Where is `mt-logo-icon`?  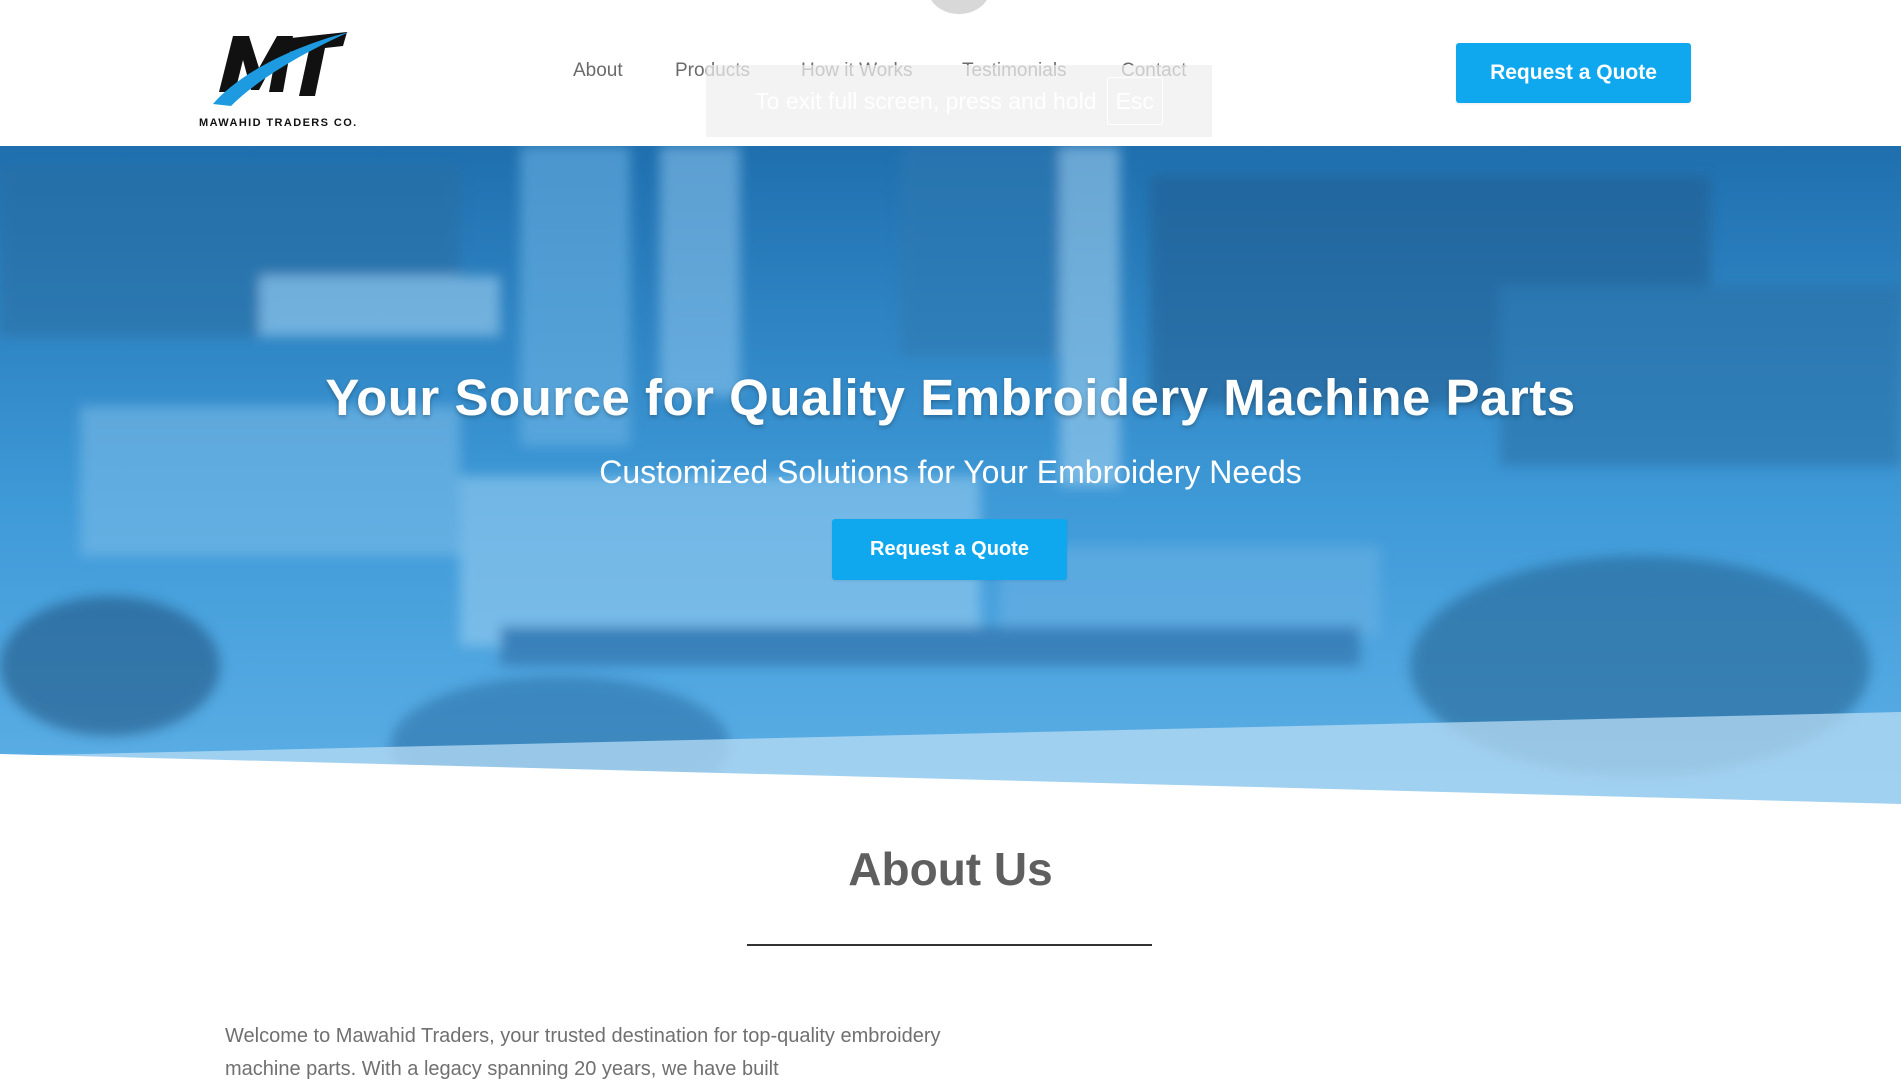
mt-logo-icon is located at coordinates (281, 69).